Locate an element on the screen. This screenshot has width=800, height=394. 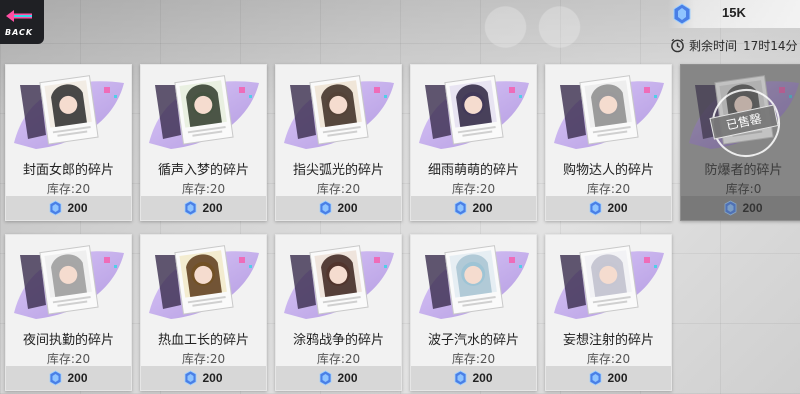
shop-item-card: 购物达人的碎片 库存:20 200 is located at coordinates (608, 142).